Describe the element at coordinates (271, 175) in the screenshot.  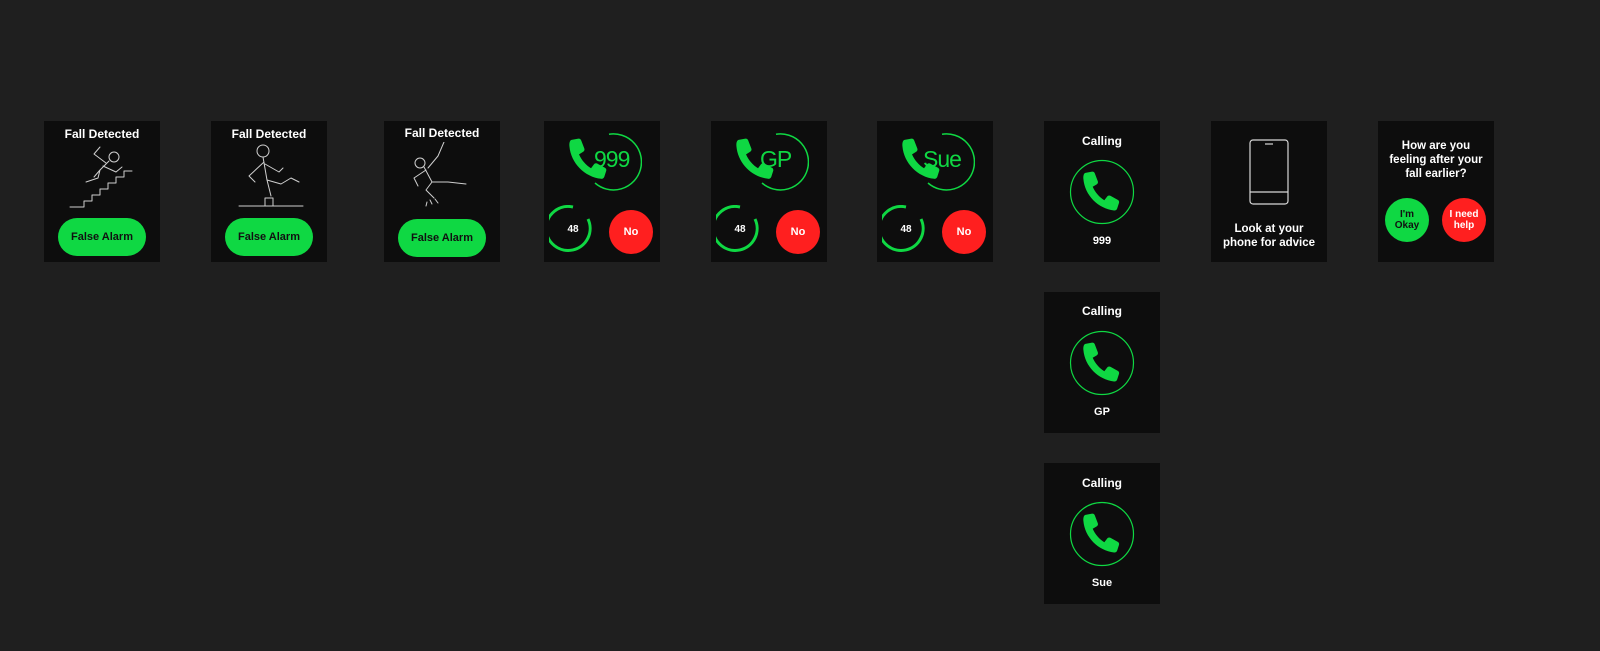
I see `trip-fall-icon` at that location.